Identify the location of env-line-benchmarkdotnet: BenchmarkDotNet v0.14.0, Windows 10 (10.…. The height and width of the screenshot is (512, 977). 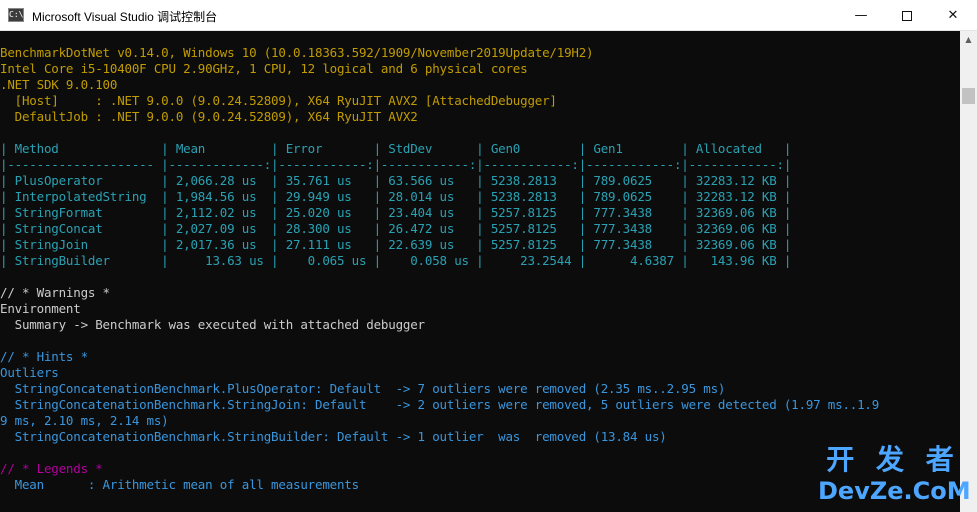
(297, 52).